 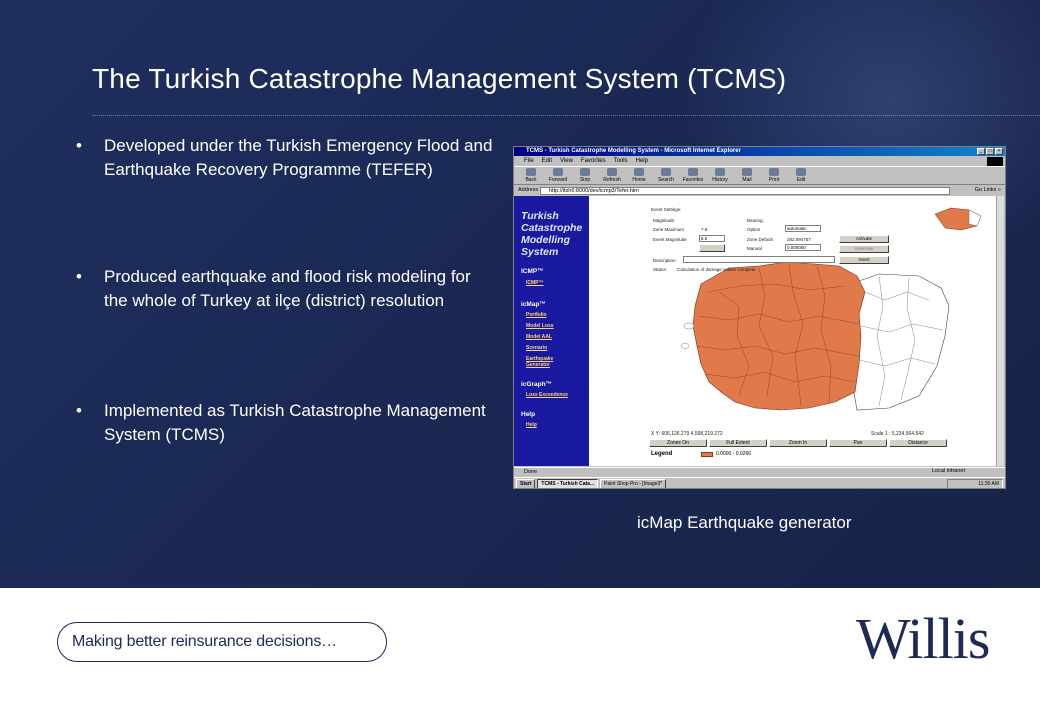 I want to click on menu-view: View, so click(x=566, y=161).